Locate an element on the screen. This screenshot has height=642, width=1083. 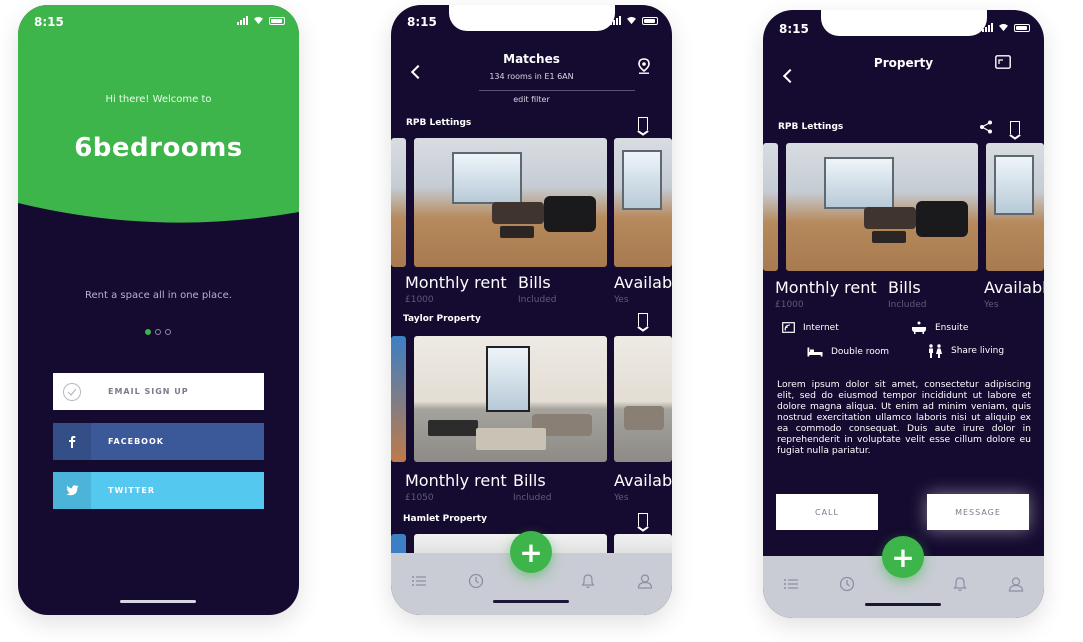
amenity-label: Double room is located at coordinates (860, 352).